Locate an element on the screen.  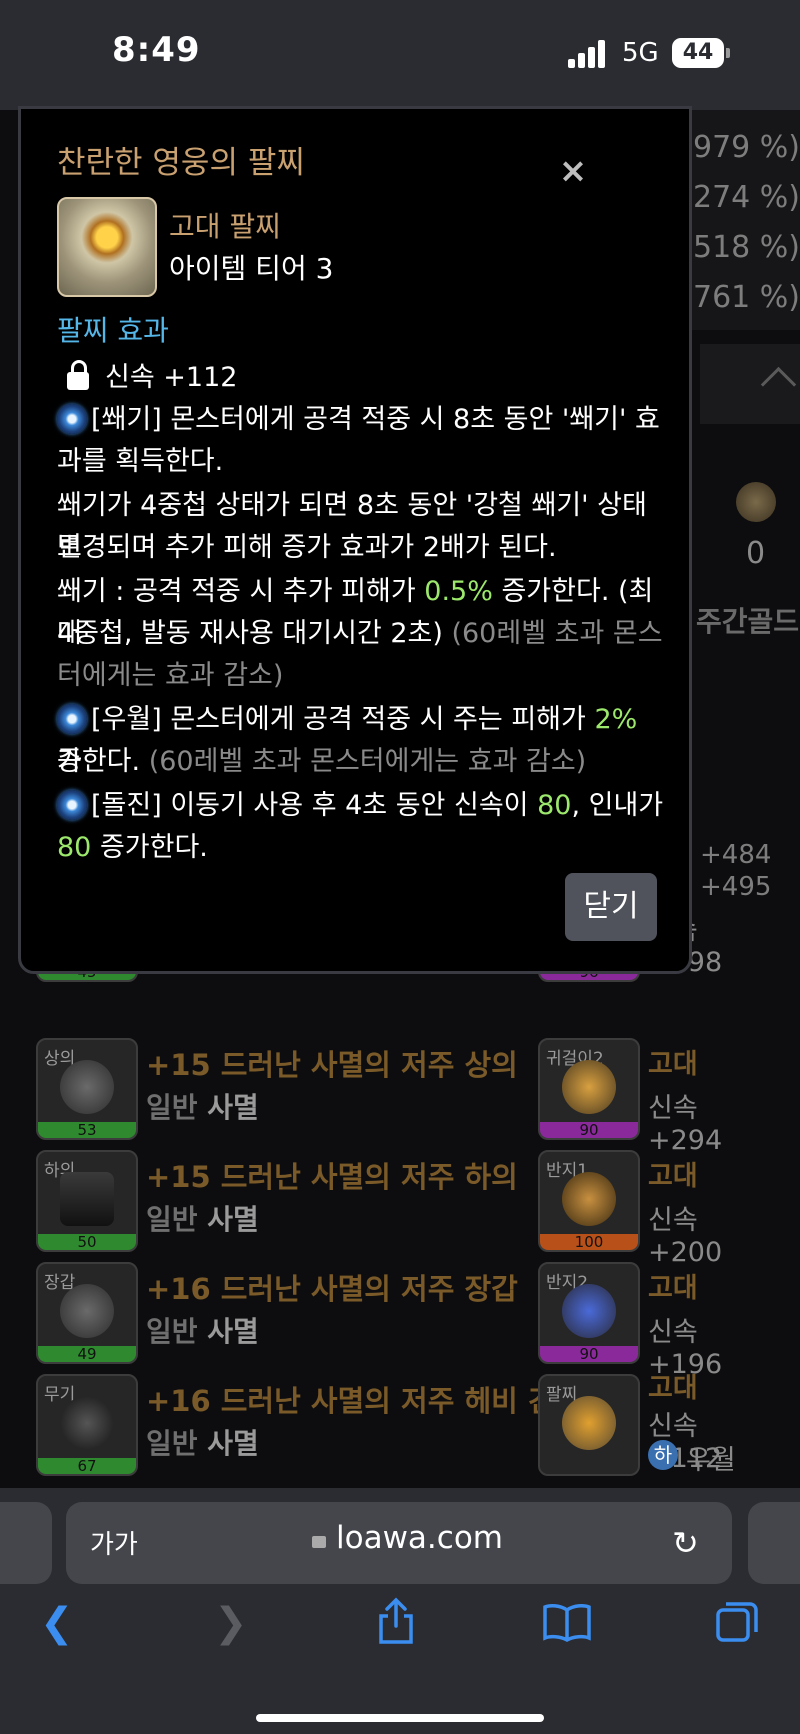
effect-text: 증가한다. is located at coordinates (149, 847).